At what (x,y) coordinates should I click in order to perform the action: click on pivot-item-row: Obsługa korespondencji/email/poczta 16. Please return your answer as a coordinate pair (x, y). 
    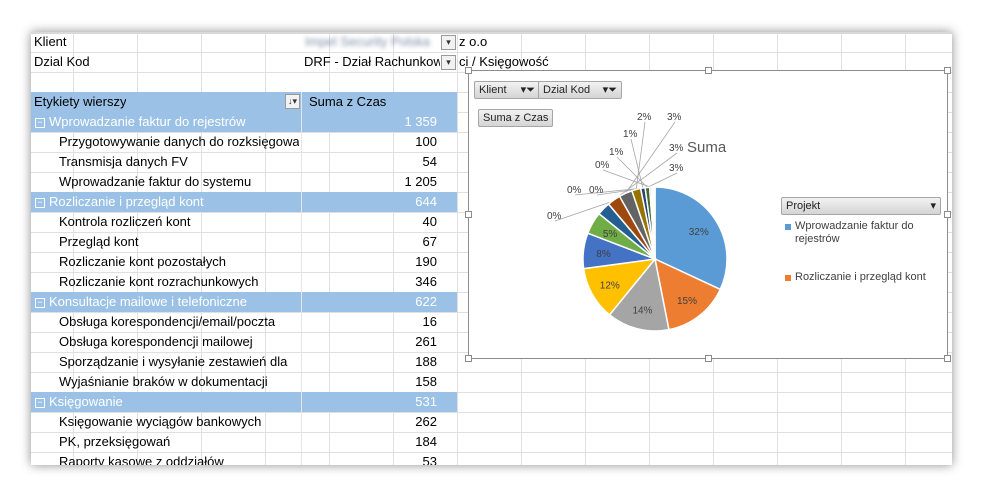
    Looking at the image, I should click on (244, 322).